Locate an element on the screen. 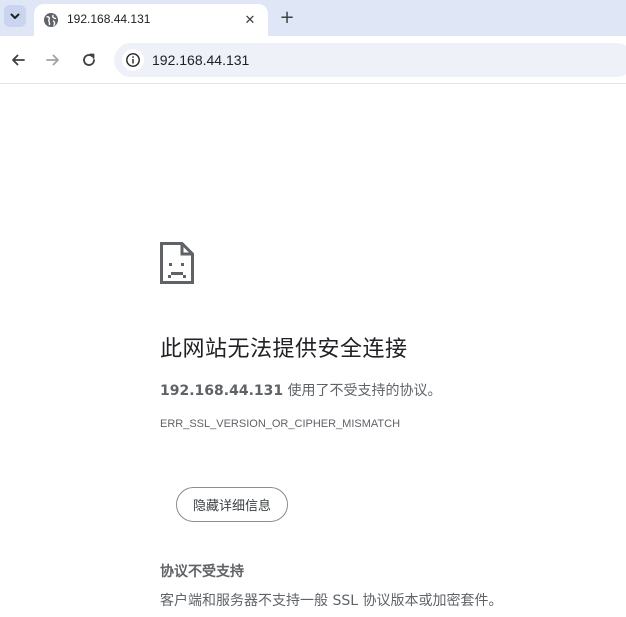 The image size is (626, 617). toolbar: 192.168.44.131 is located at coordinates (313, 60).